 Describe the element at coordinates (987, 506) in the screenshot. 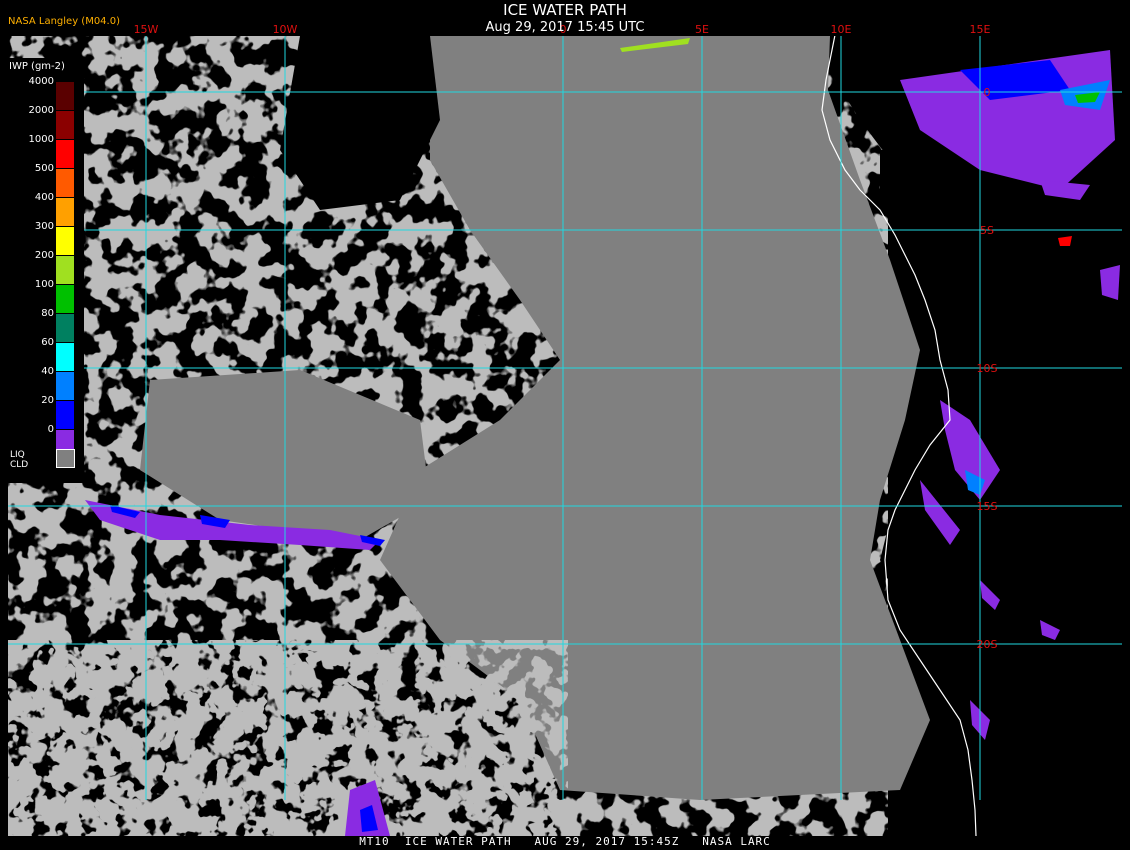

I see `parallel-label: 15S` at that location.